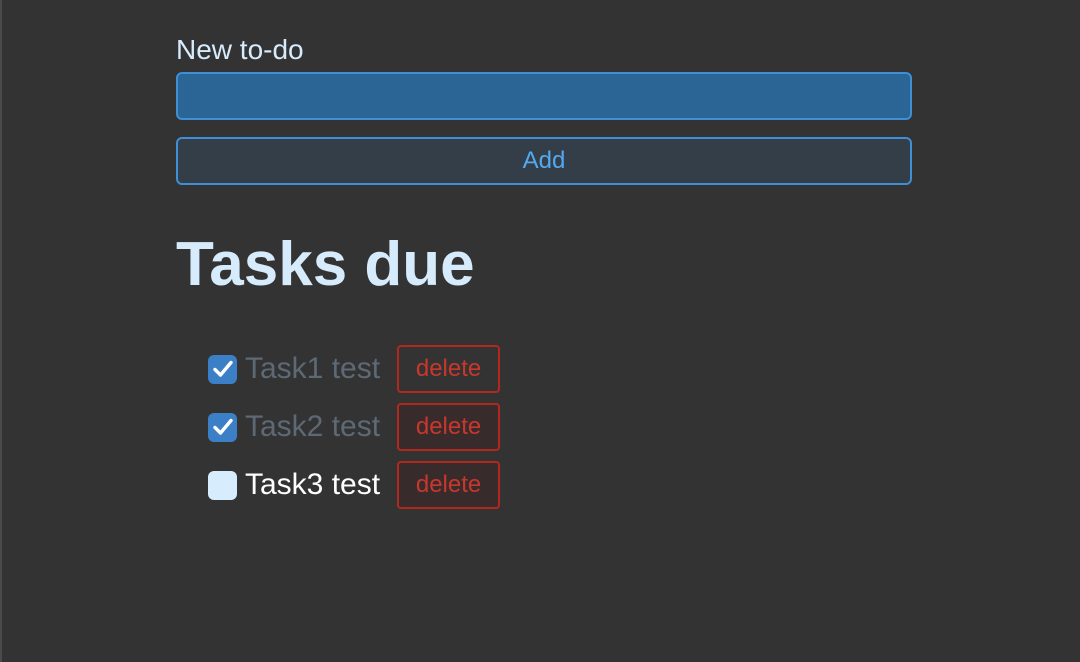 The width and height of the screenshot is (1080, 662). I want to click on add-button: Add, so click(544, 161).